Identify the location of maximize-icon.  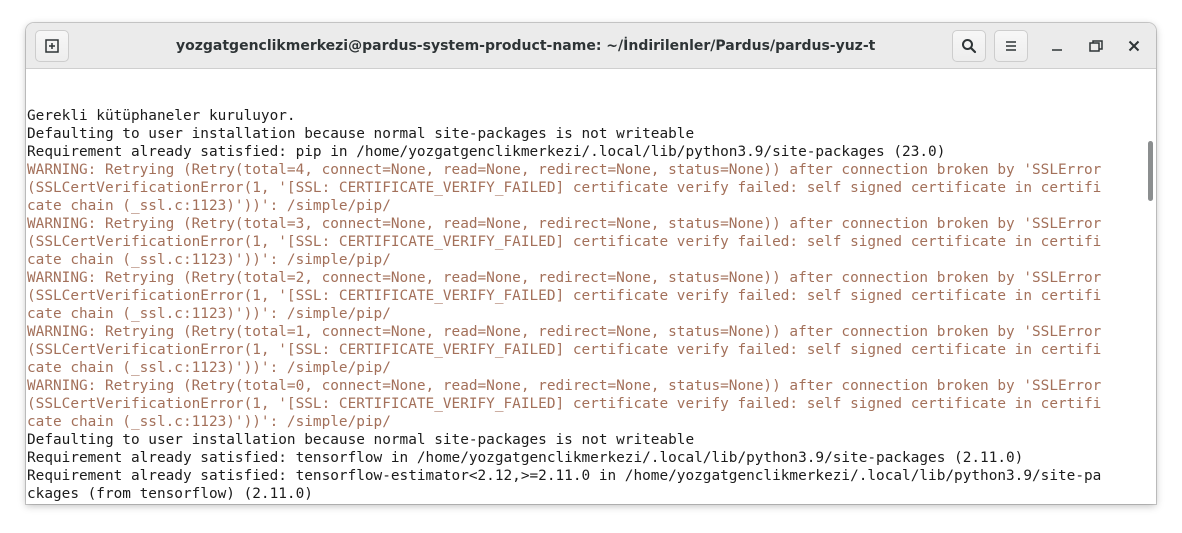
(1096, 46).